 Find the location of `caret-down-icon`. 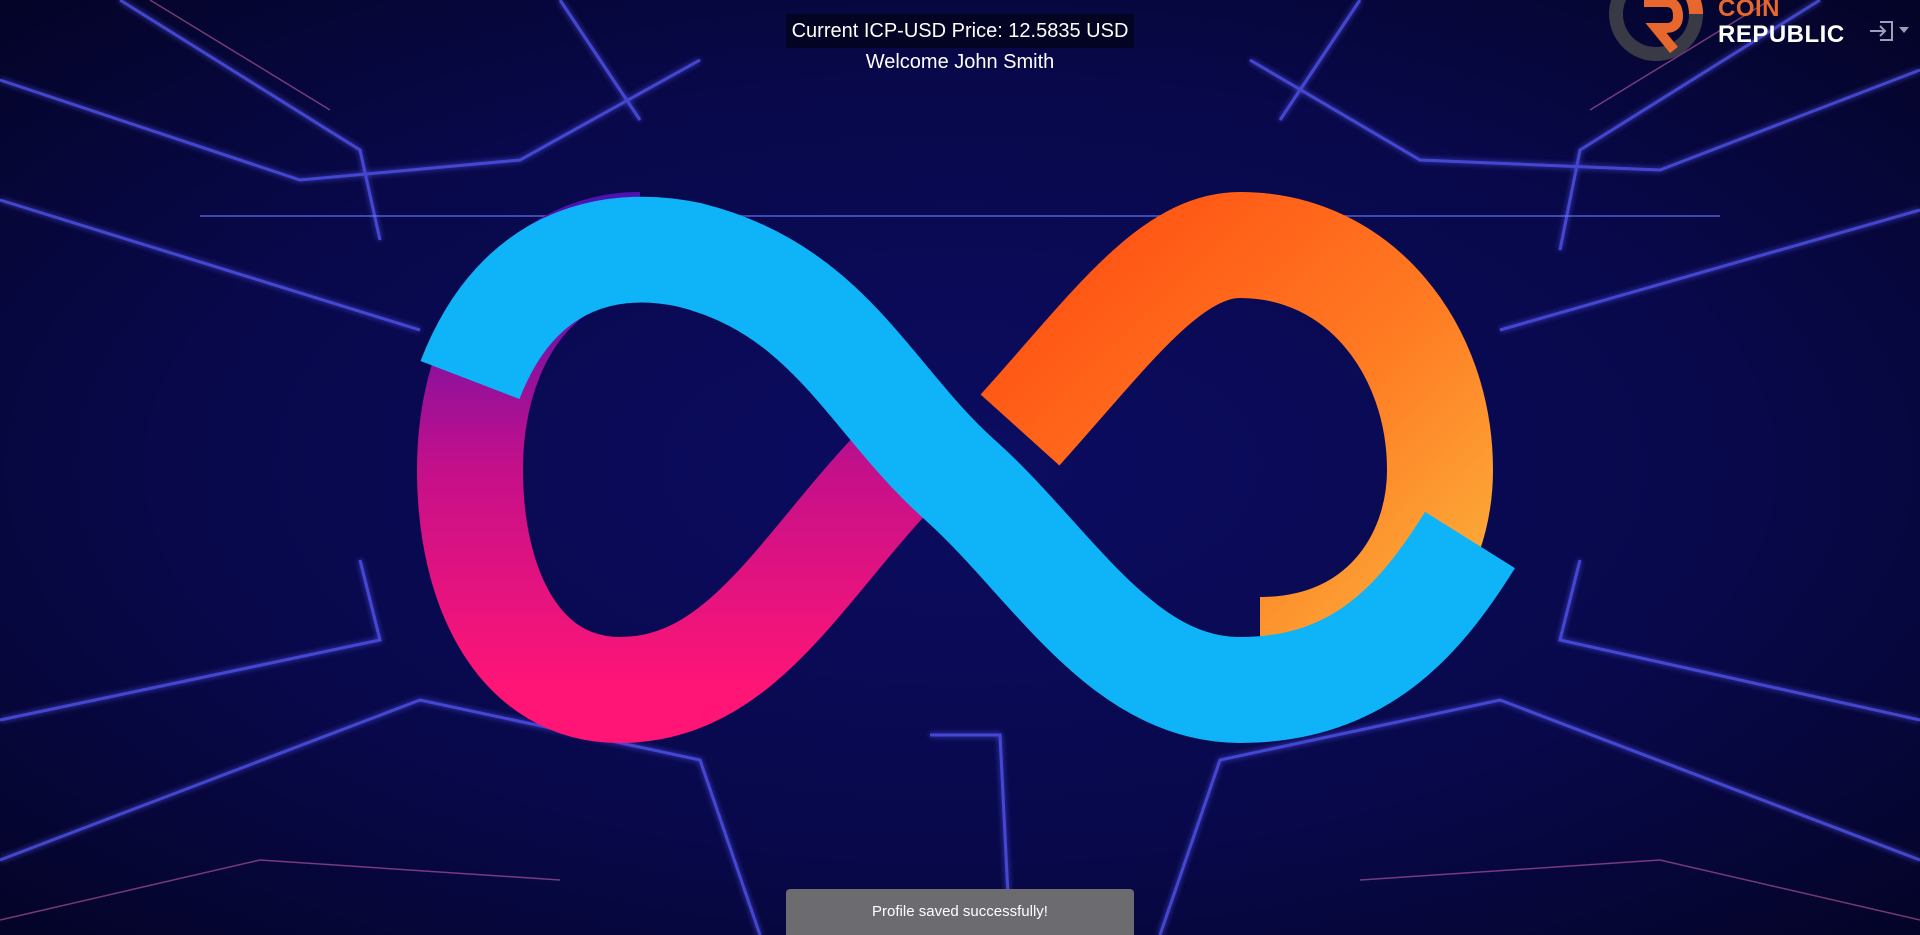

caret-down-icon is located at coordinates (1904, 30).